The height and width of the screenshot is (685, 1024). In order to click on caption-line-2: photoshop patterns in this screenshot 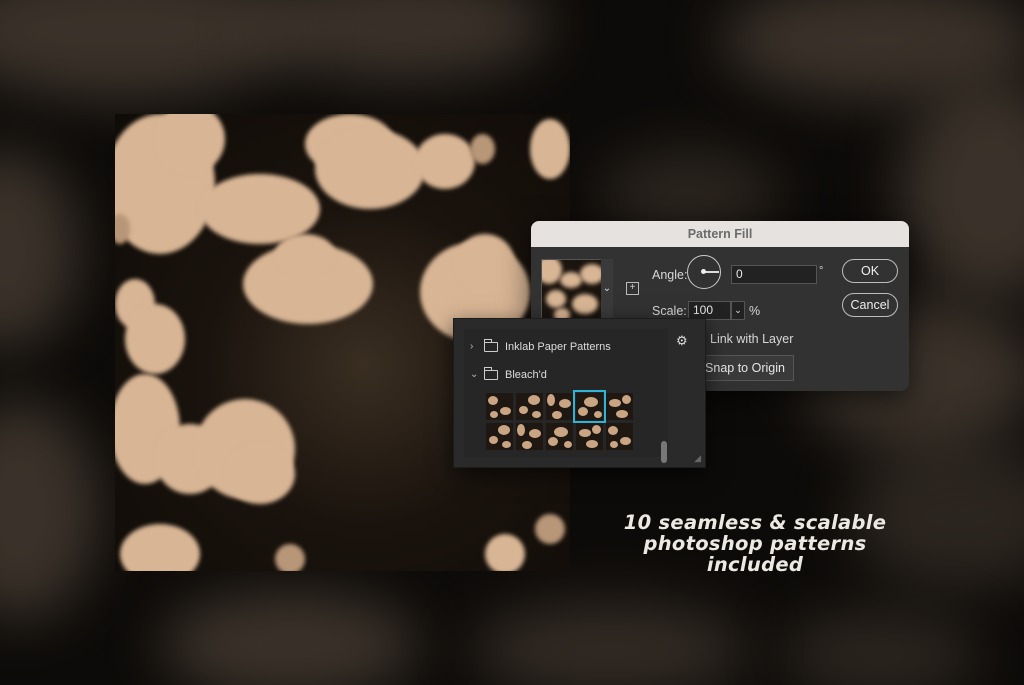, I will do `click(755, 543)`.